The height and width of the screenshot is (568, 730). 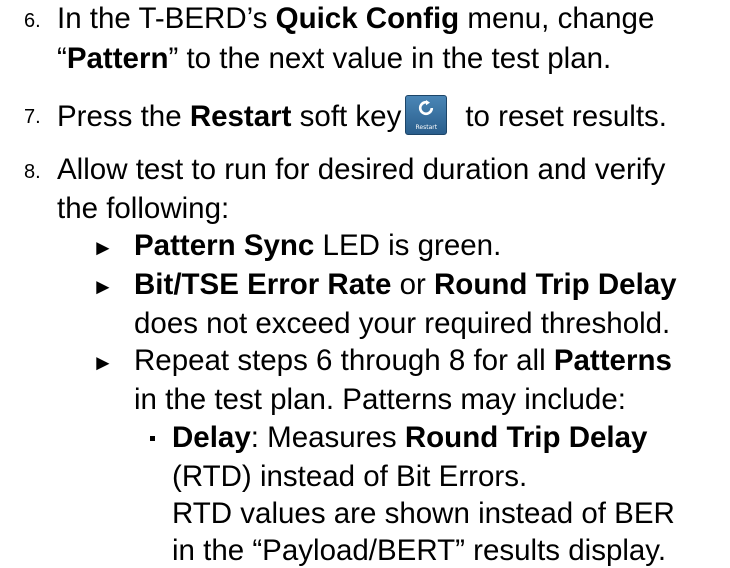 What do you see at coordinates (423, 513) in the screenshot?
I see `sub-delay-line-3: RTD values are shown instead of BER` at bounding box center [423, 513].